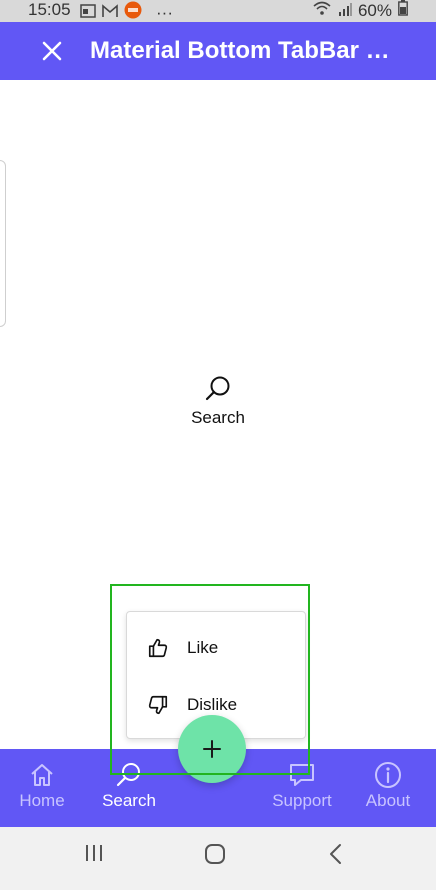 Image resolution: width=436 pixels, height=890 pixels. What do you see at coordinates (345, 11) in the screenshot?
I see `signal-icon` at bounding box center [345, 11].